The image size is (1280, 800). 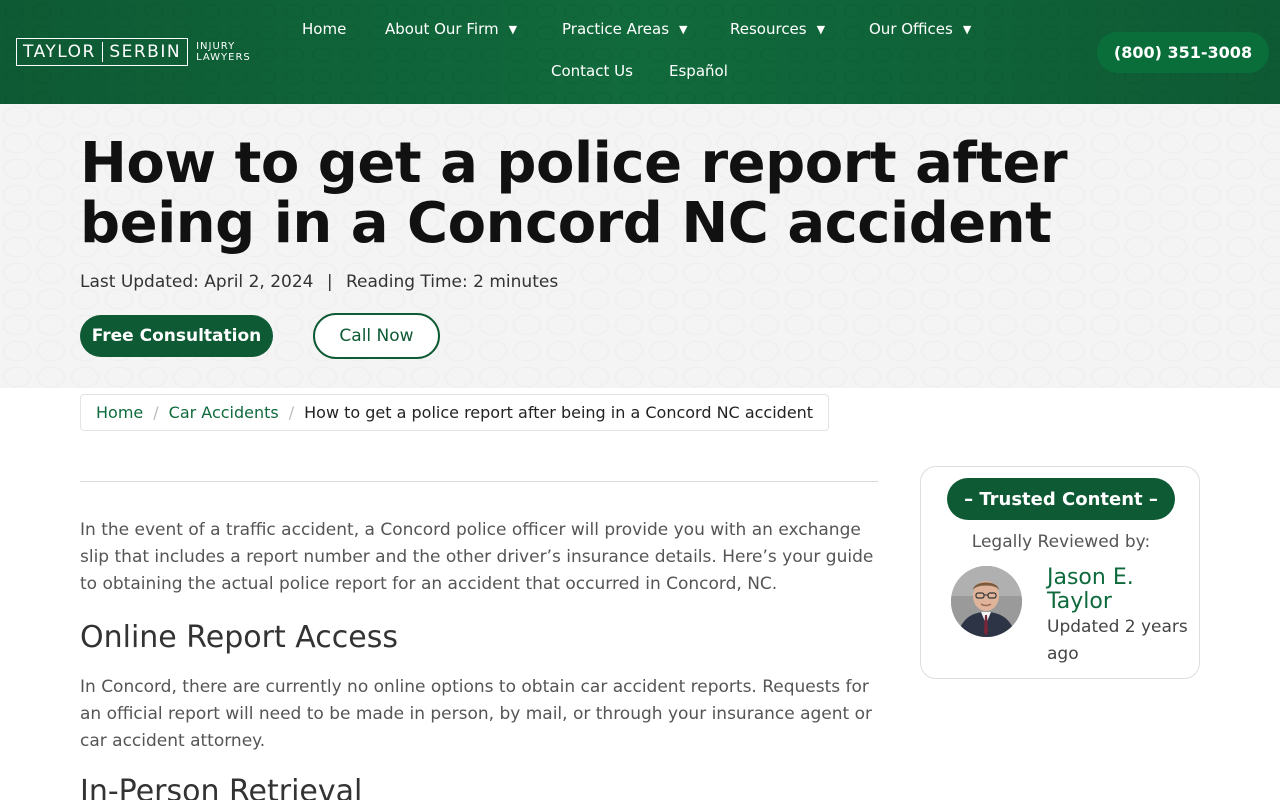 What do you see at coordinates (59, 52) in the screenshot?
I see `logo-name-left: TAYLOR` at bounding box center [59, 52].